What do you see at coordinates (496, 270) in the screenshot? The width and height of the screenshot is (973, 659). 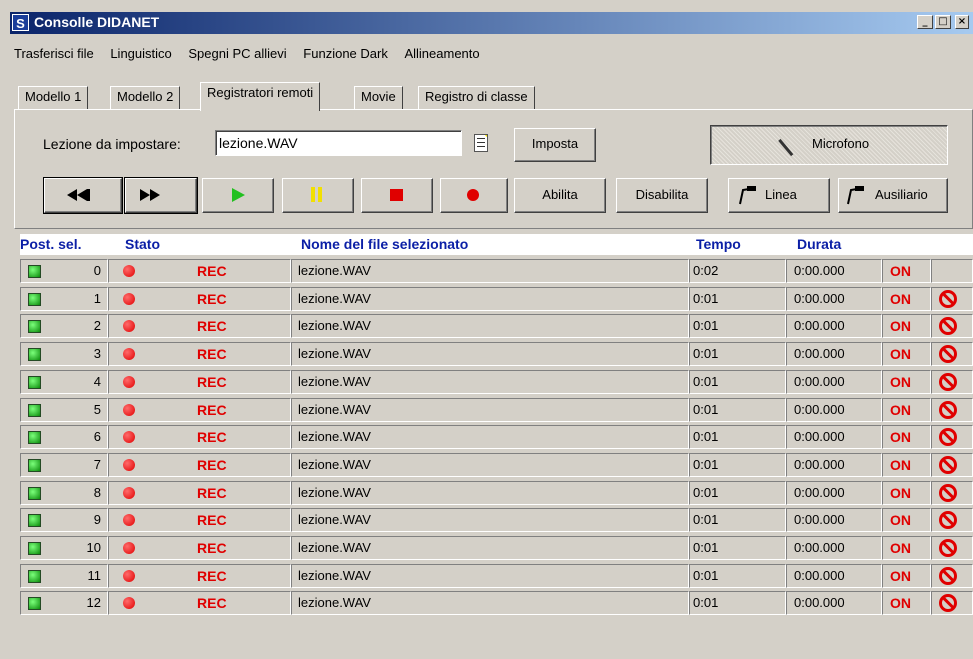 I see `table-row: 0 REC lezione.WAV 0:02 0:00.000 ON` at bounding box center [496, 270].